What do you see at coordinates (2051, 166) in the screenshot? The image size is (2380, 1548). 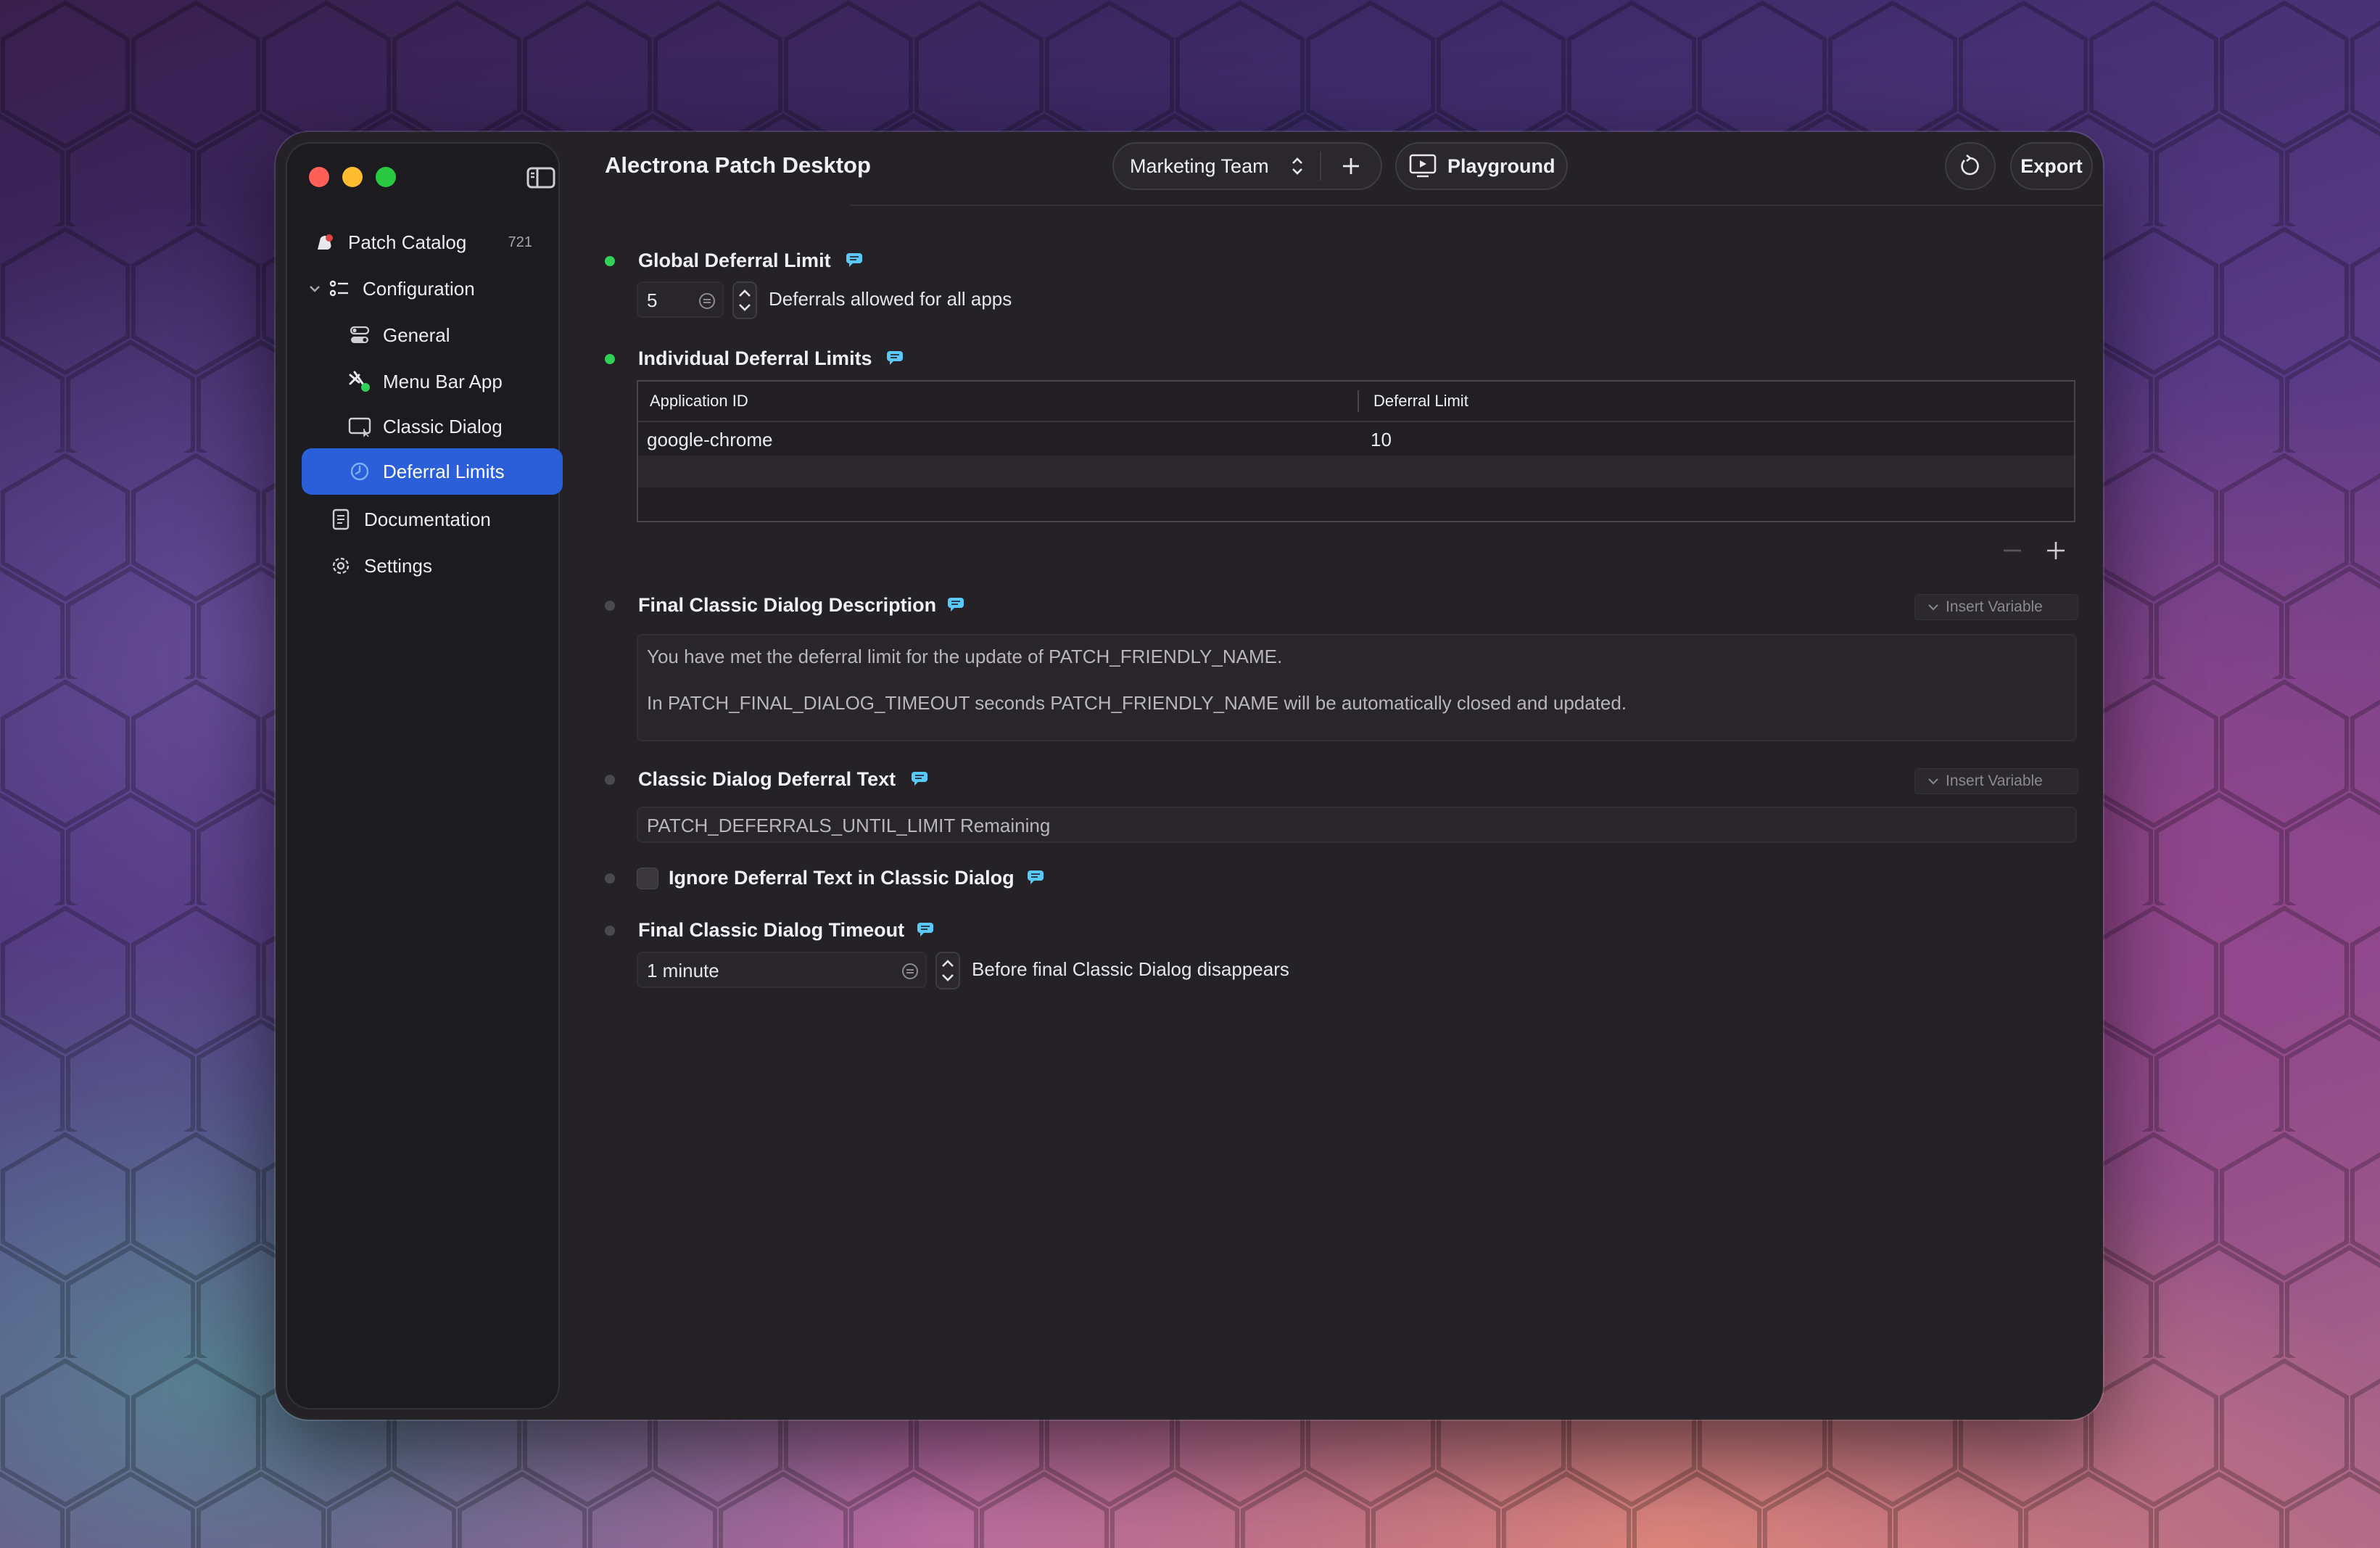 I see `export-button: Export` at bounding box center [2051, 166].